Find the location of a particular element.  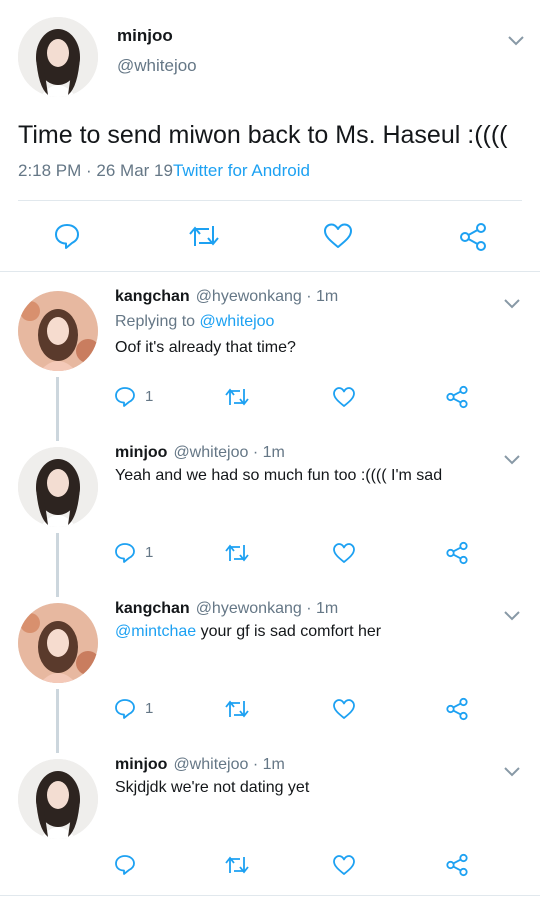

reply-text: @mintchae your gf is sad comfort her is located at coordinates (248, 632).